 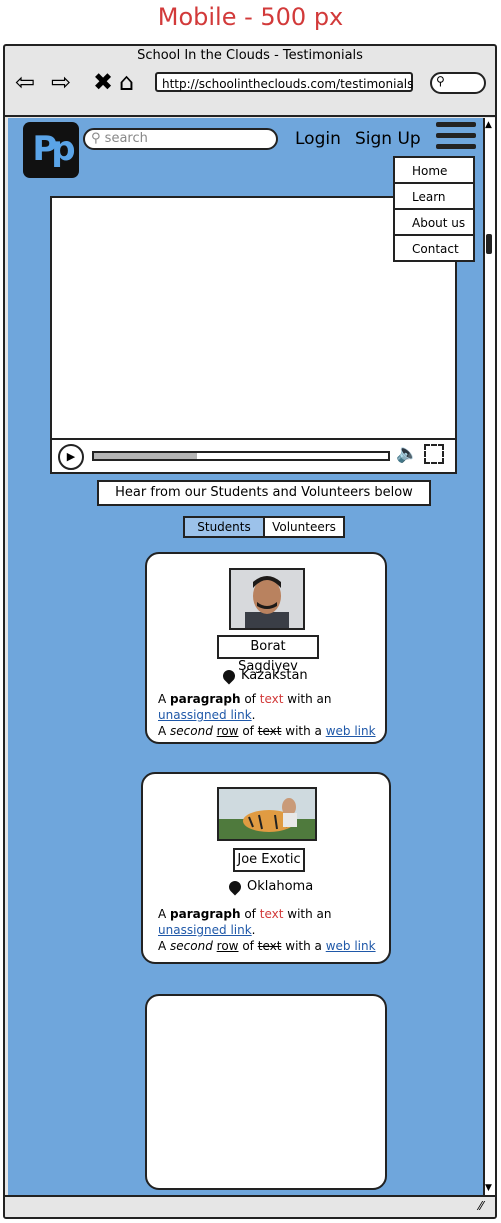 I want to click on person-name: Borat Sagdiyev, so click(x=268, y=654).